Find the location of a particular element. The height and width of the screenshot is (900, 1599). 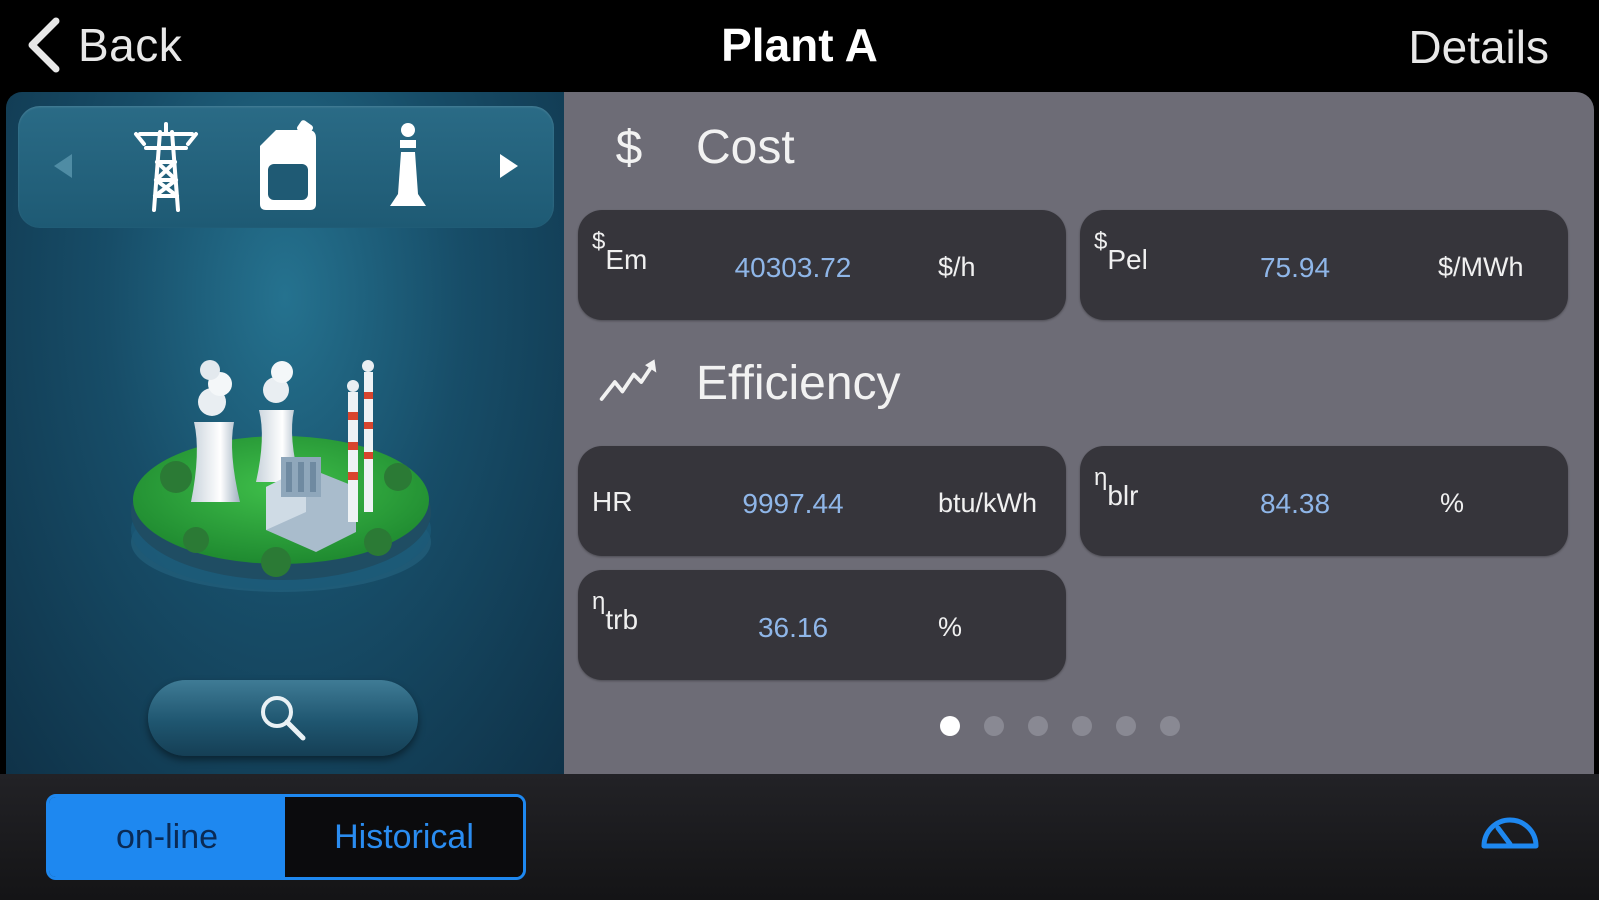

metric-label: HR is located at coordinates (612, 501).